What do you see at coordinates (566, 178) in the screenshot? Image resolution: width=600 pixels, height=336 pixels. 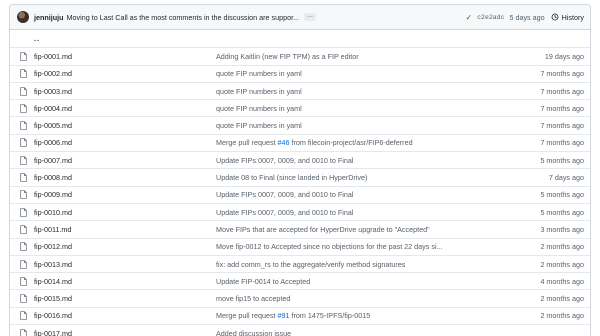 I see `file-commit-age: 7 days ago` at bounding box center [566, 178].